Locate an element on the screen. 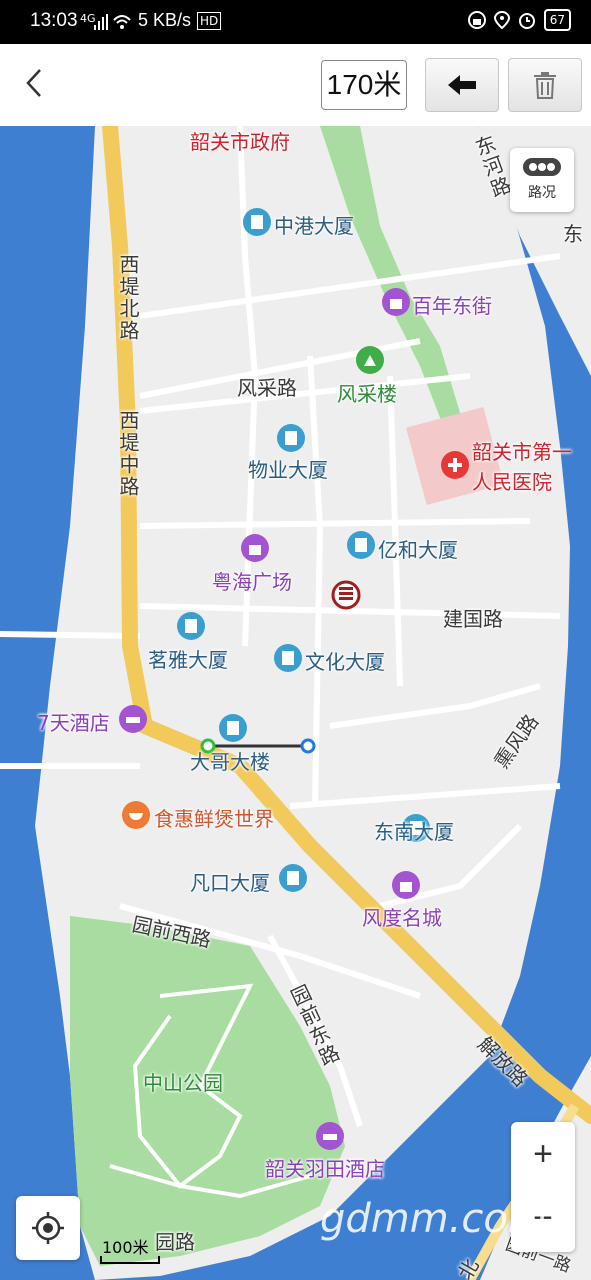  delete-button is located at coordinates (545, 85).